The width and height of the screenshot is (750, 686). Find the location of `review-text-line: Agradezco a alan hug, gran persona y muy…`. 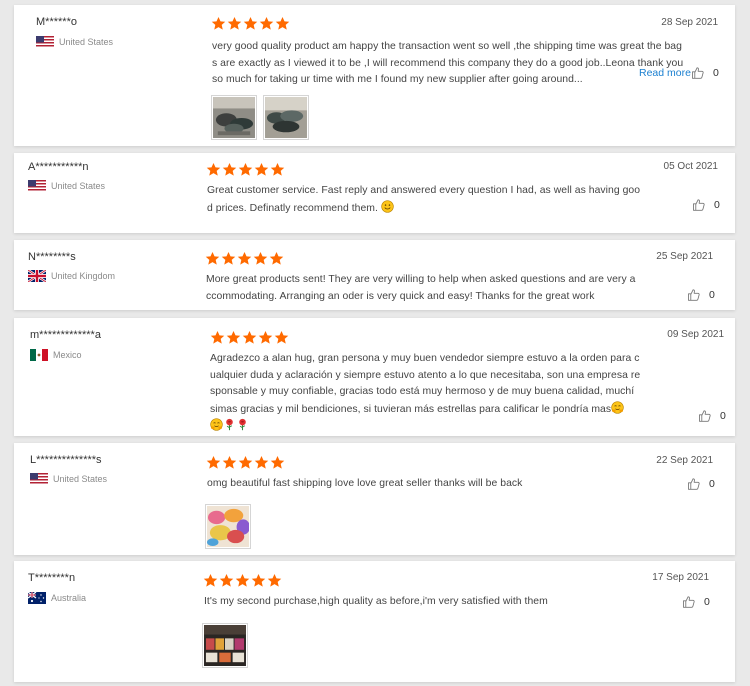

review-text-line: Agradezco a alan hug, gran persona y muy… is located at coordinates (425, 358).